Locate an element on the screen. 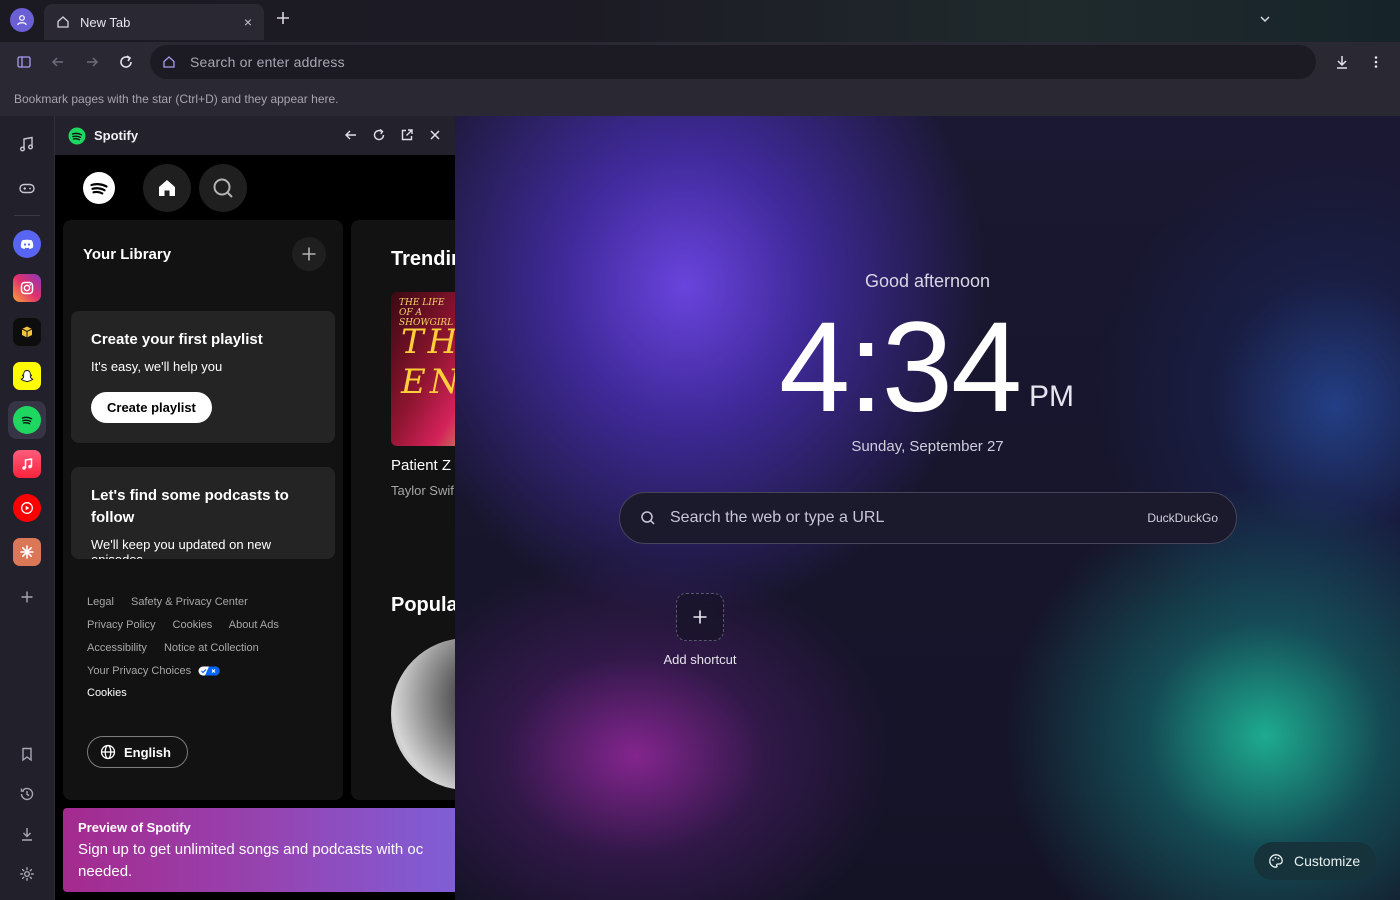  spotify-home-button is located at coordinates (167, 188).